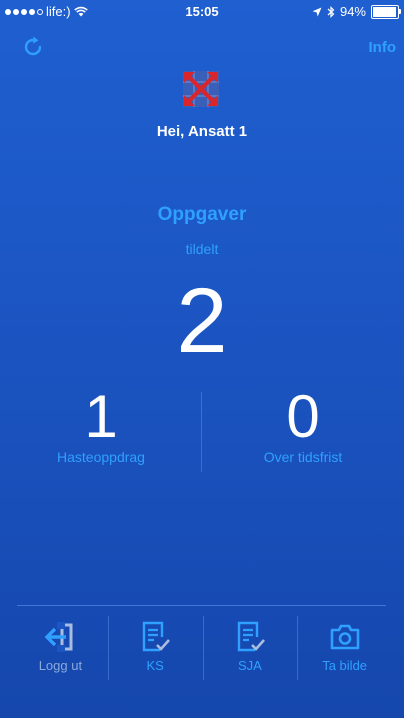 The image size is (404, 718). I want to click on sja-label: SJA, so click(249, 665).